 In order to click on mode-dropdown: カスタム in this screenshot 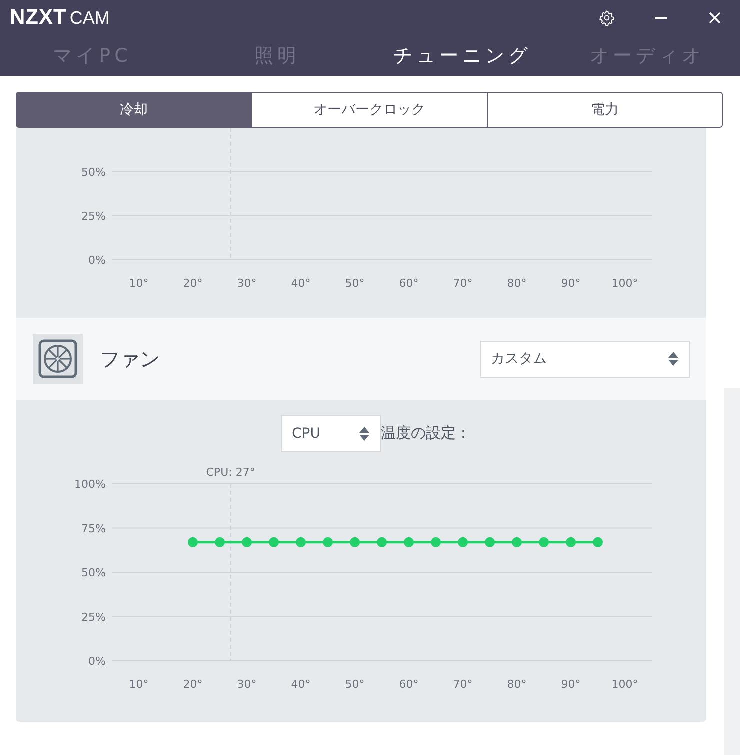, I will do `click(585, 359)`.